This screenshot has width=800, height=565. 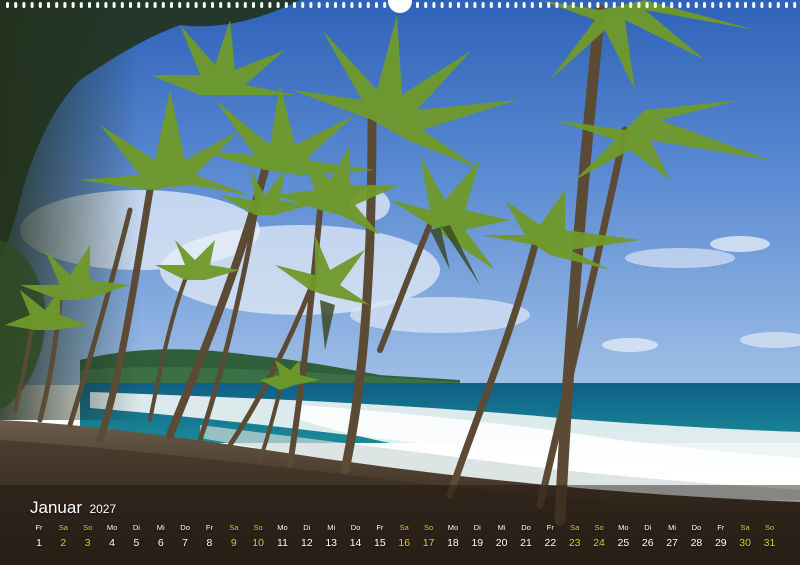 I want to click on day-cell: Do 28, so click(x=696, y=536).